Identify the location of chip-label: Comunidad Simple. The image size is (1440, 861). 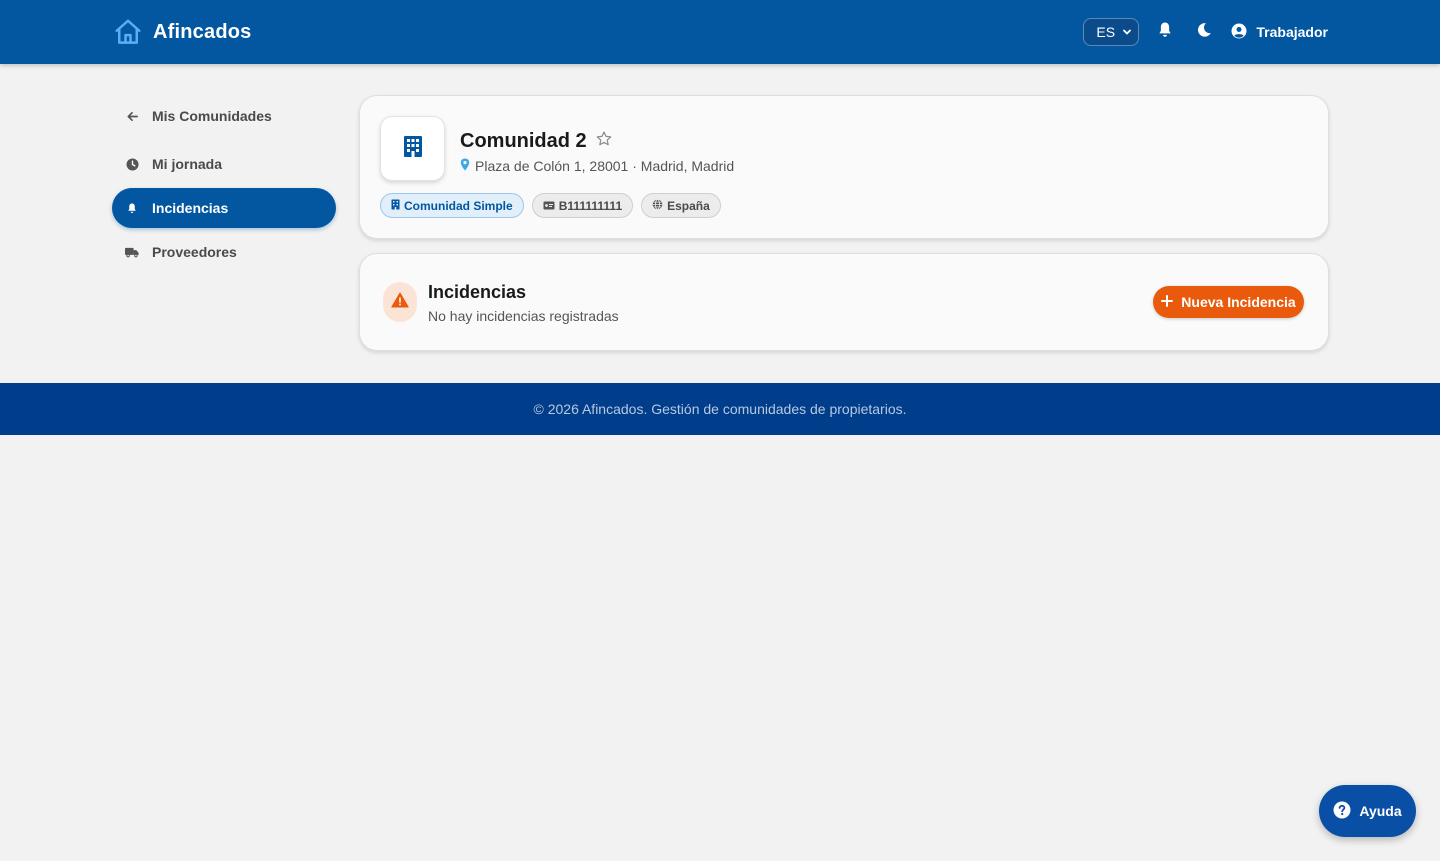
(458, 205).